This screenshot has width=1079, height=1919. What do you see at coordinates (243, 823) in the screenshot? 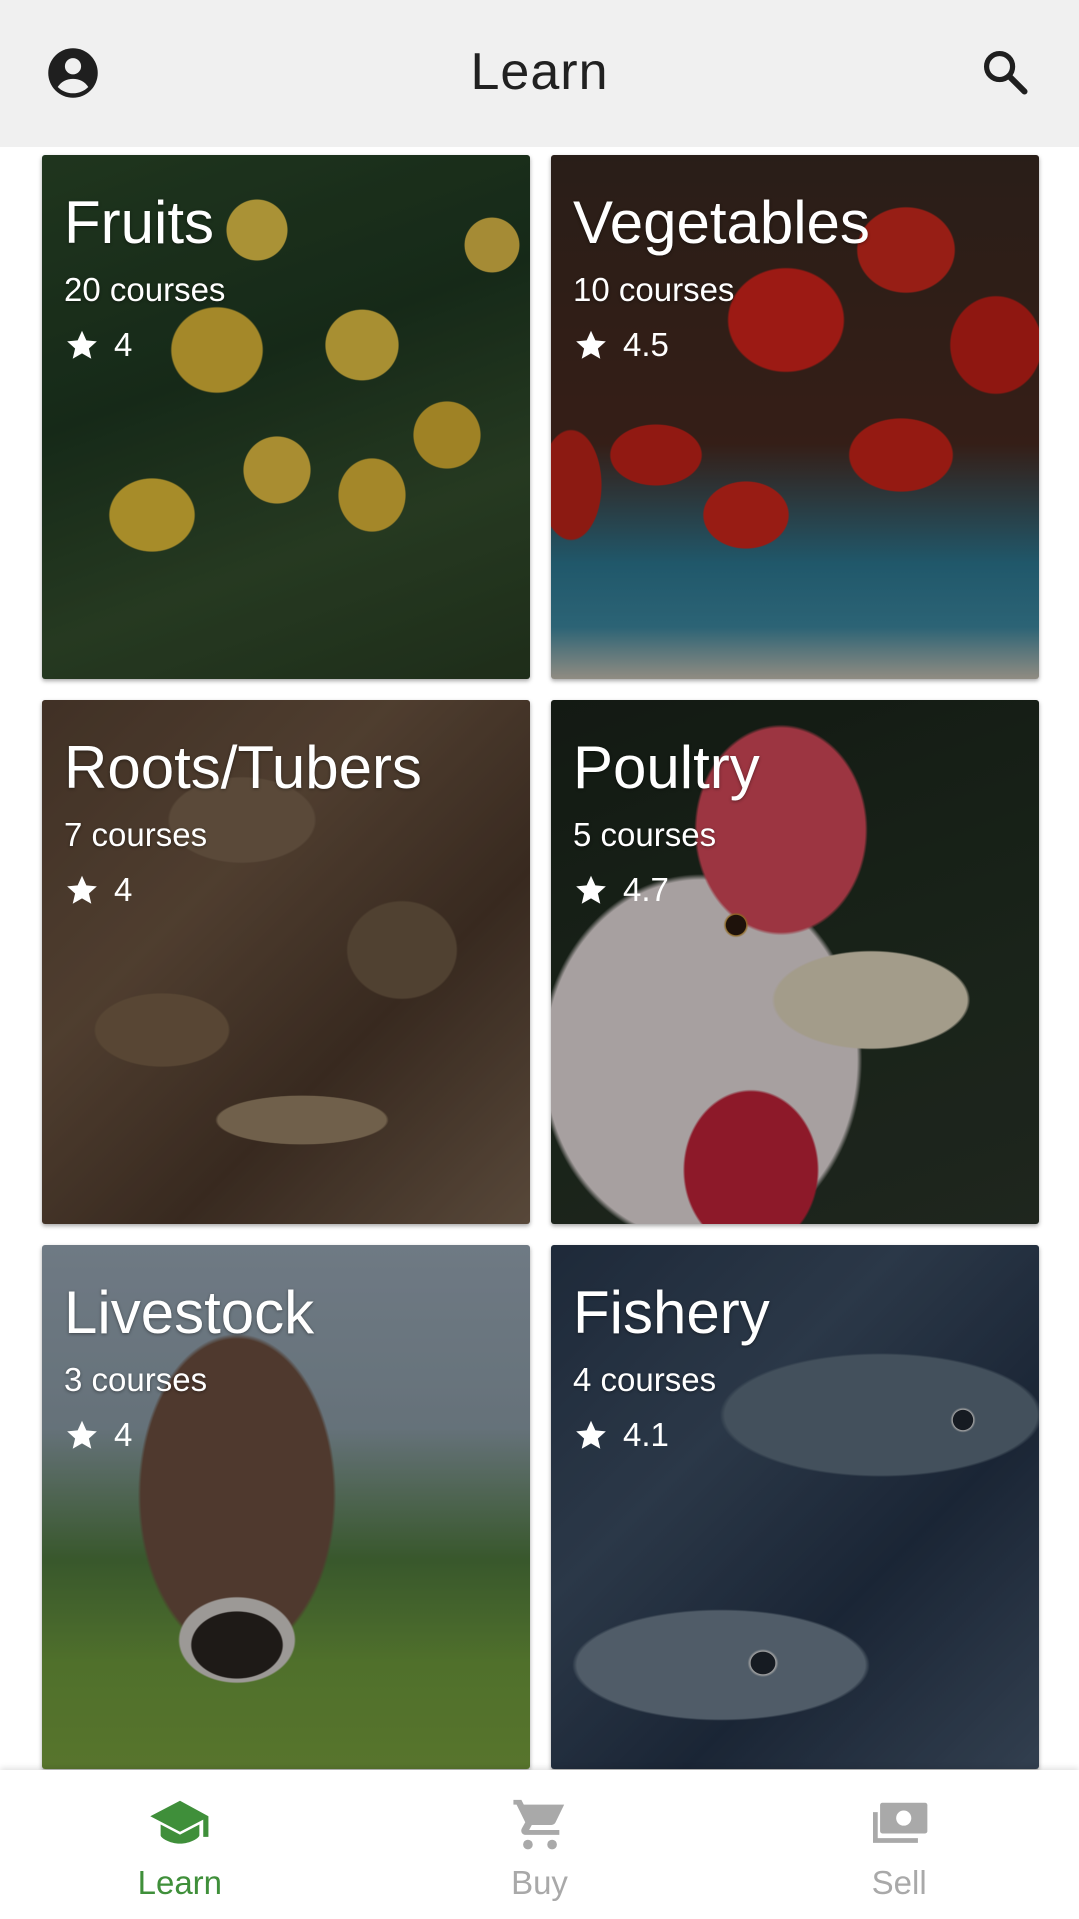
I see `card-content: Roots/Tubers 7 courses 4` at bounding box center [243, 823].